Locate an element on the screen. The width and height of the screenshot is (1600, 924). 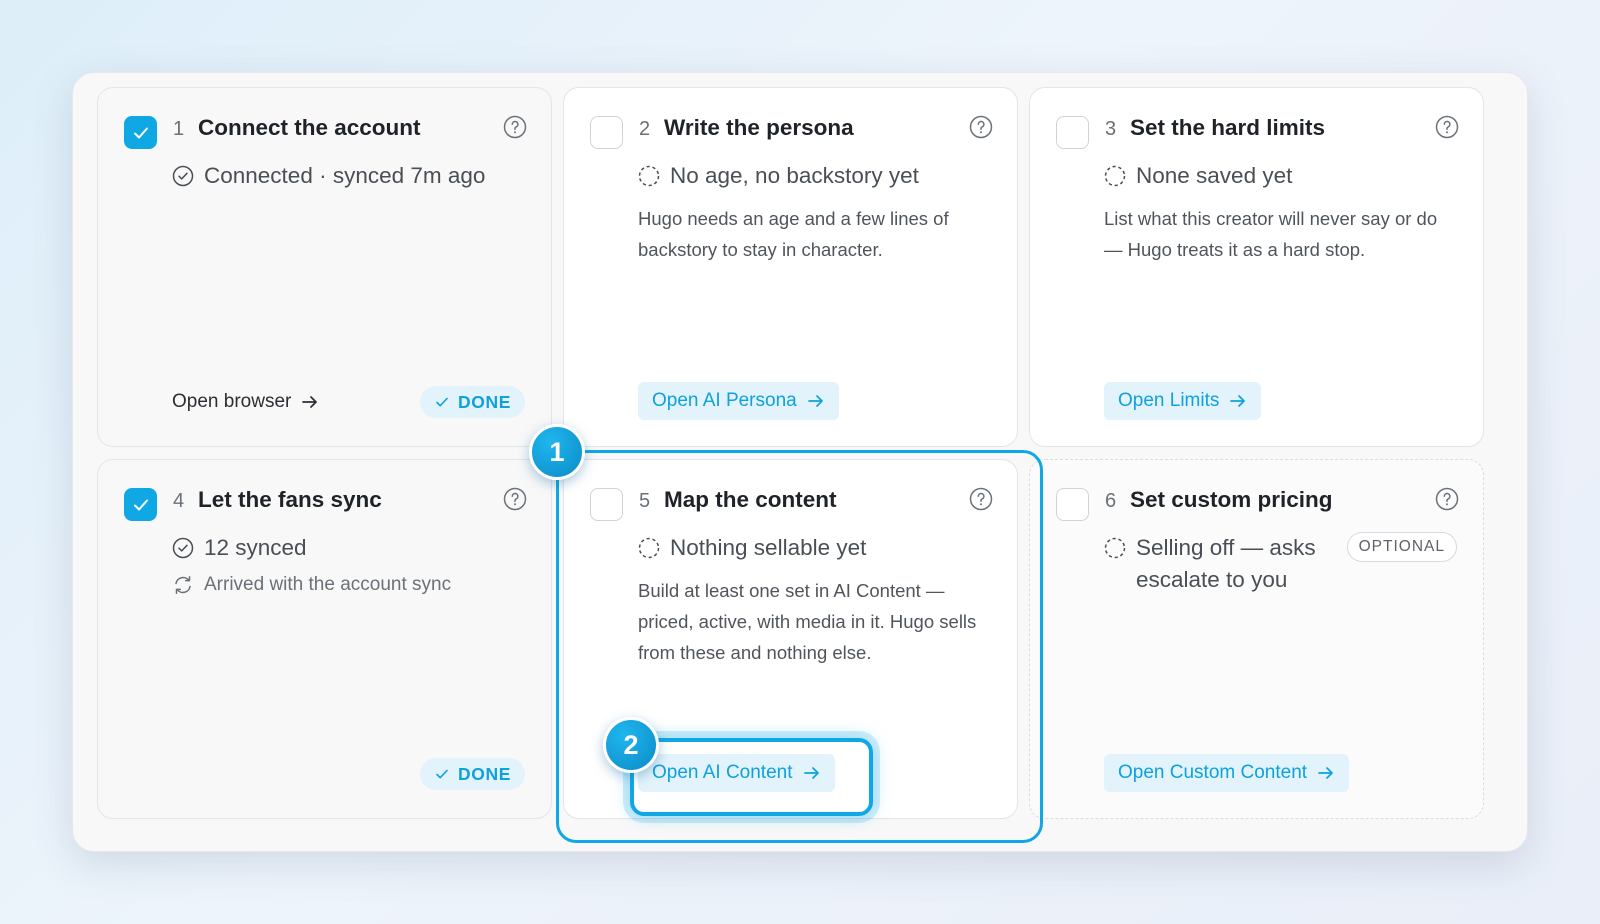
open-ai-persona-button: Open AI Persona is located at coordinates (738, 401).